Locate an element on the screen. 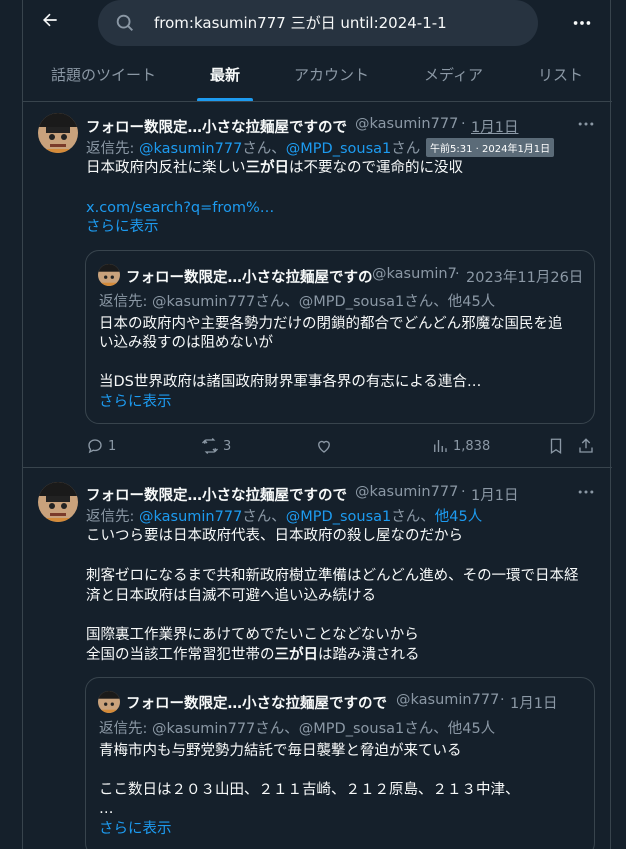 The width and height of the screenshot is (626, 849). top-bar: from:kasumin777 三が日 until:2024-1-1 is located at coordinates (317, 26).